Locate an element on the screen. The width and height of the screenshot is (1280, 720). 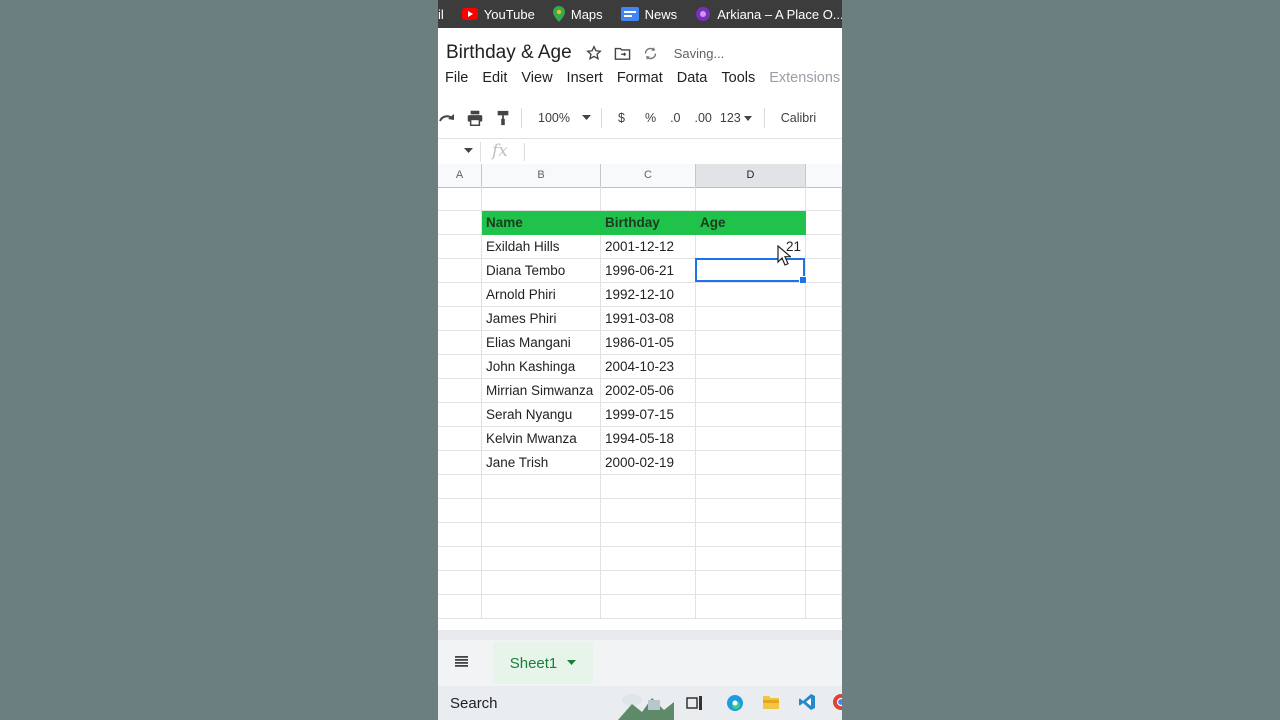
redo-icon is located at coordinates (447, 118).